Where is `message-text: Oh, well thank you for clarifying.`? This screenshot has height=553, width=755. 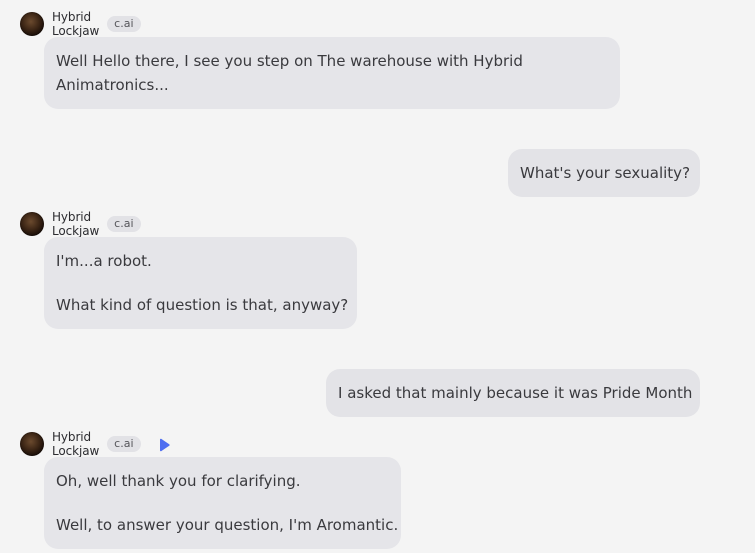 message-text: Oh, well thank you for clarifying. is located at coordinates (178, 481).